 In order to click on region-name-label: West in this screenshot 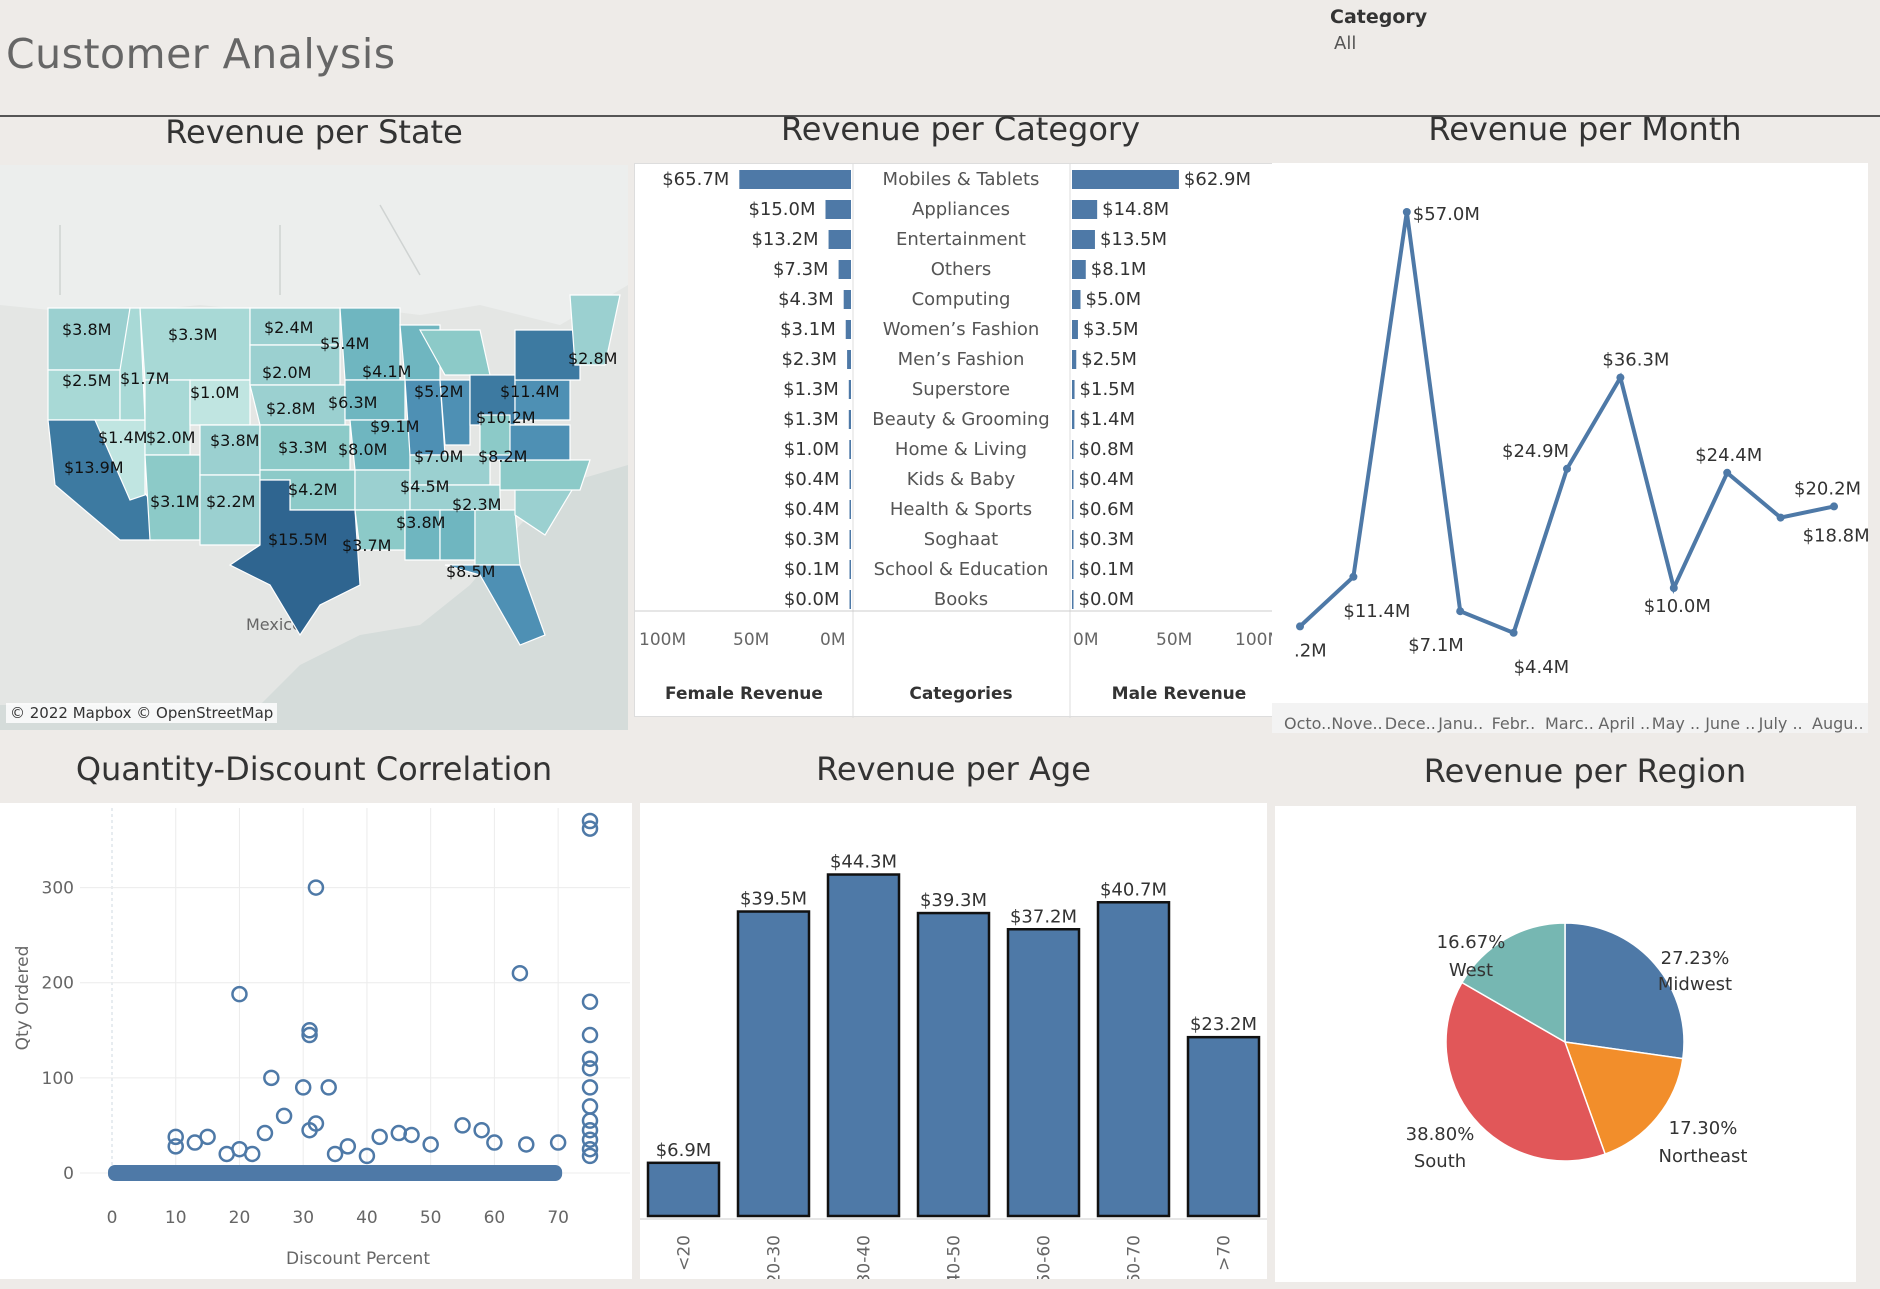, I will do `click(1471, 970)`.